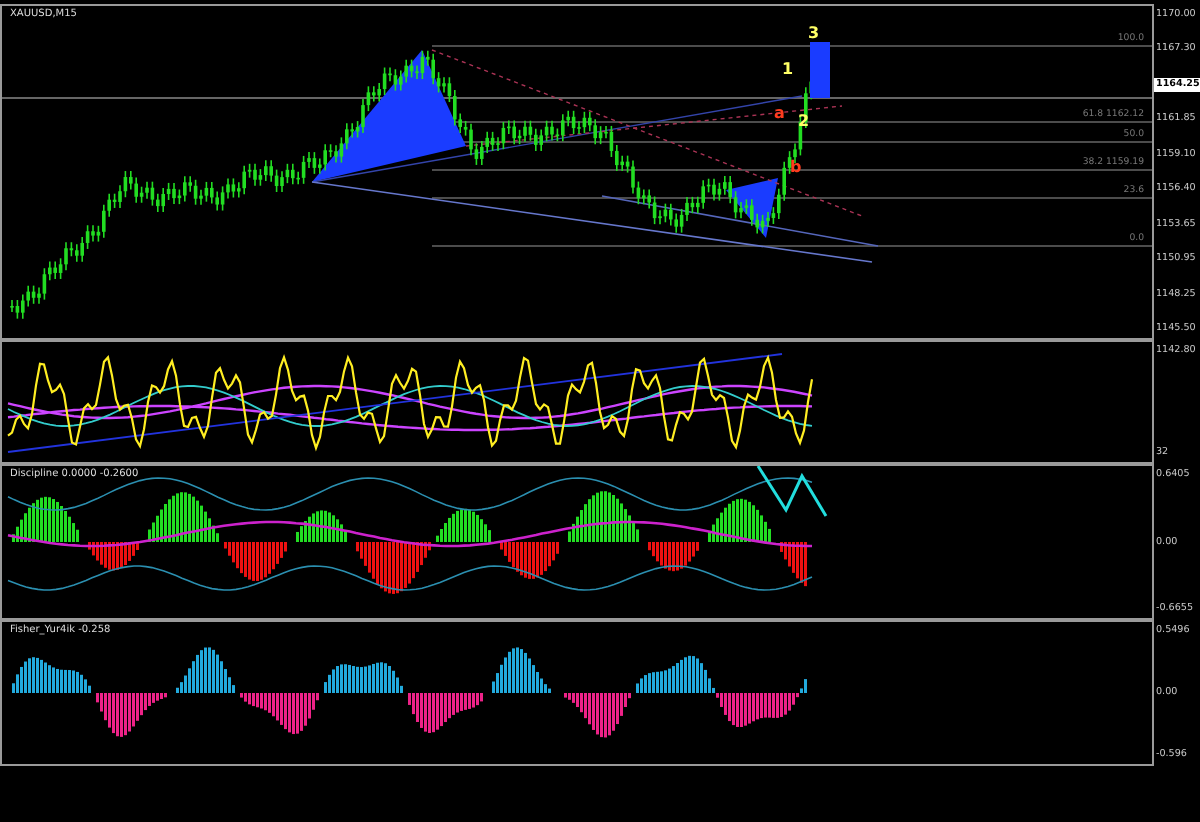 The image size is (1200, 822). Describe the element at coordinates (779, 113) in the screenshot. I see `wave-label: a` at that location.